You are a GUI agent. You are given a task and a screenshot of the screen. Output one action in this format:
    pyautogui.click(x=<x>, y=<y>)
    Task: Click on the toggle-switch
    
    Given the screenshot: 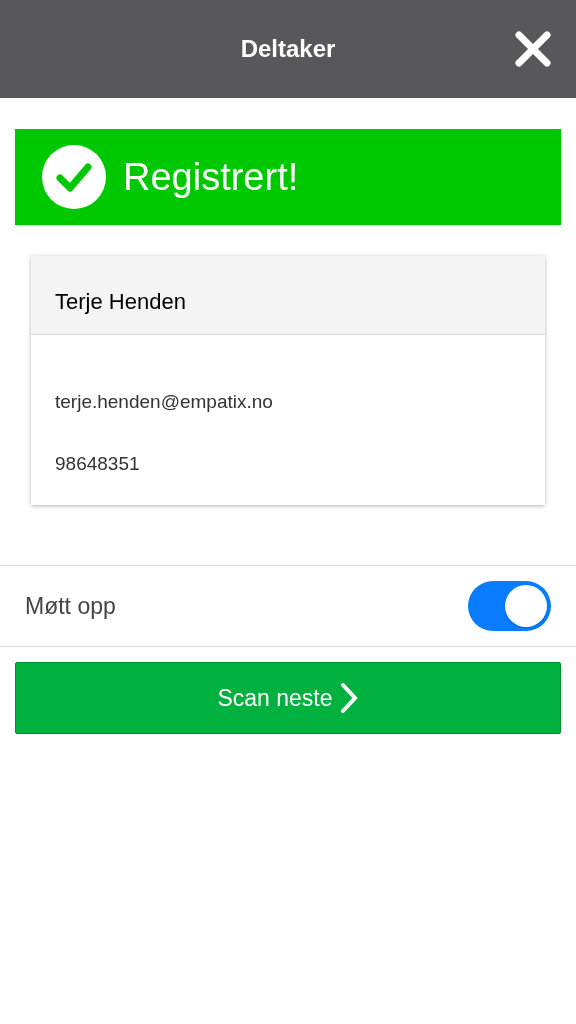 What is the action you would take?
    pyautogui.click(x=509, y=606)
    